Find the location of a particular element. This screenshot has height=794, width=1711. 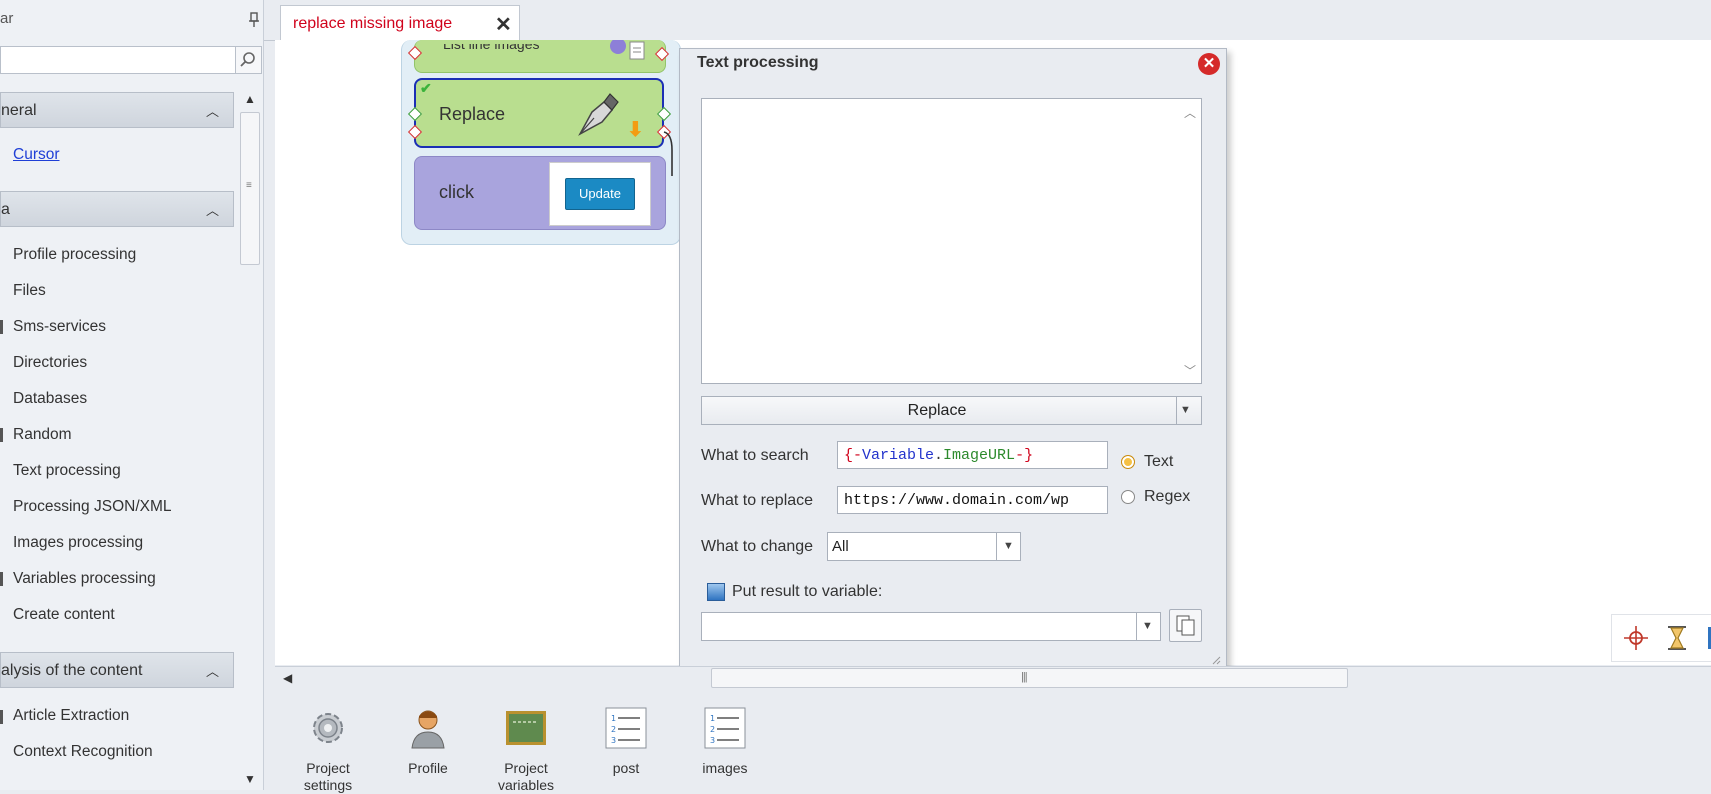

radio-text is located at coordinates (1128, 462).